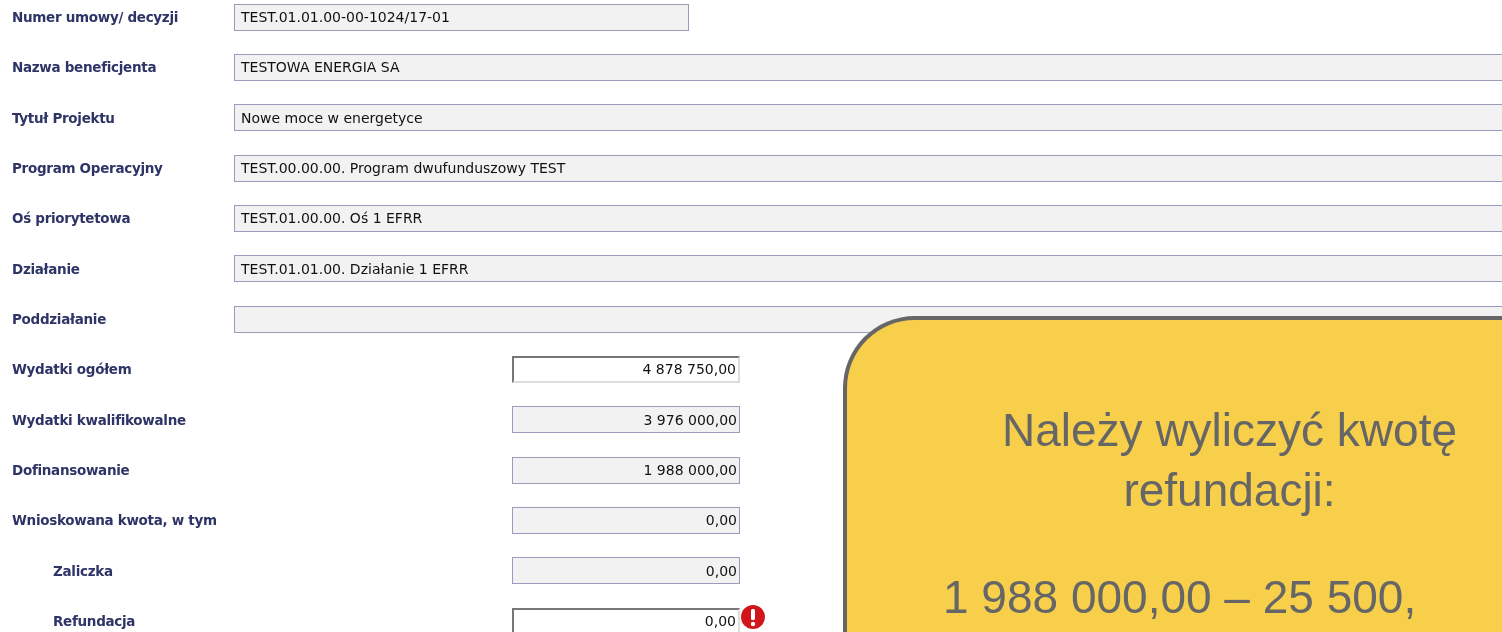 The image size is (1502, 632). What do you see at coordinates (94, 621) in the screenshot?
I see `field-label: Refundacja` at bounding box center [94, 621].